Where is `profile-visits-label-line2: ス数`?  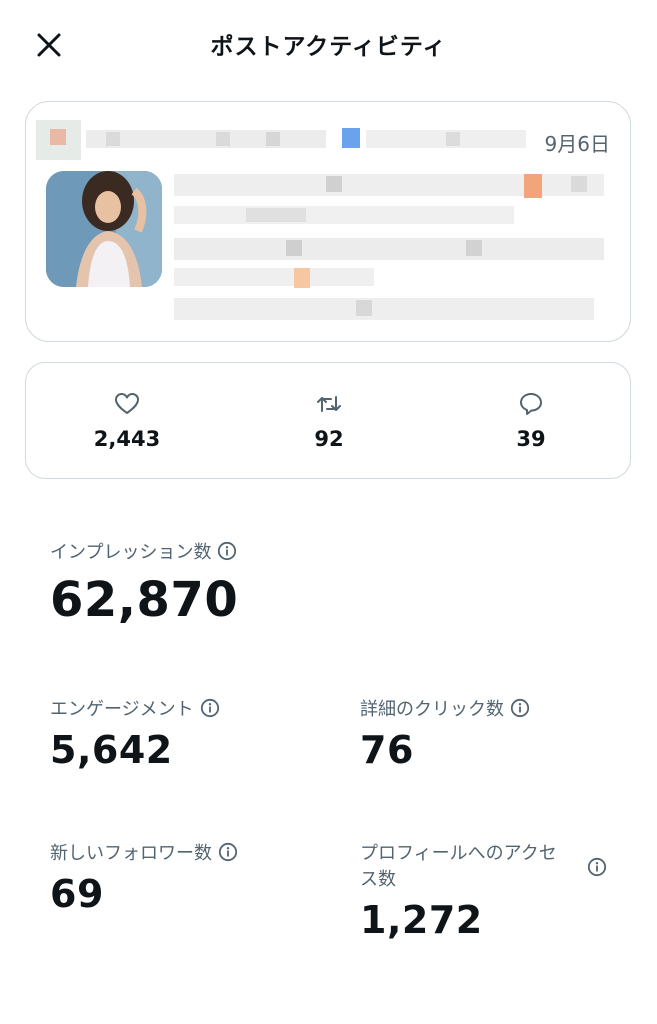
profile-visits-label-line2: ス数 is located at coordinates (378, 879).